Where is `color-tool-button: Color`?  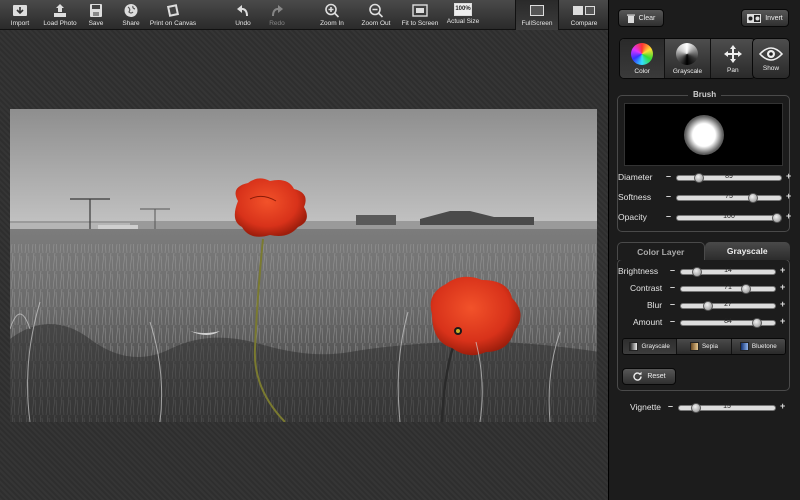
color-tool-button: Color is located at coordinates (643, 58).